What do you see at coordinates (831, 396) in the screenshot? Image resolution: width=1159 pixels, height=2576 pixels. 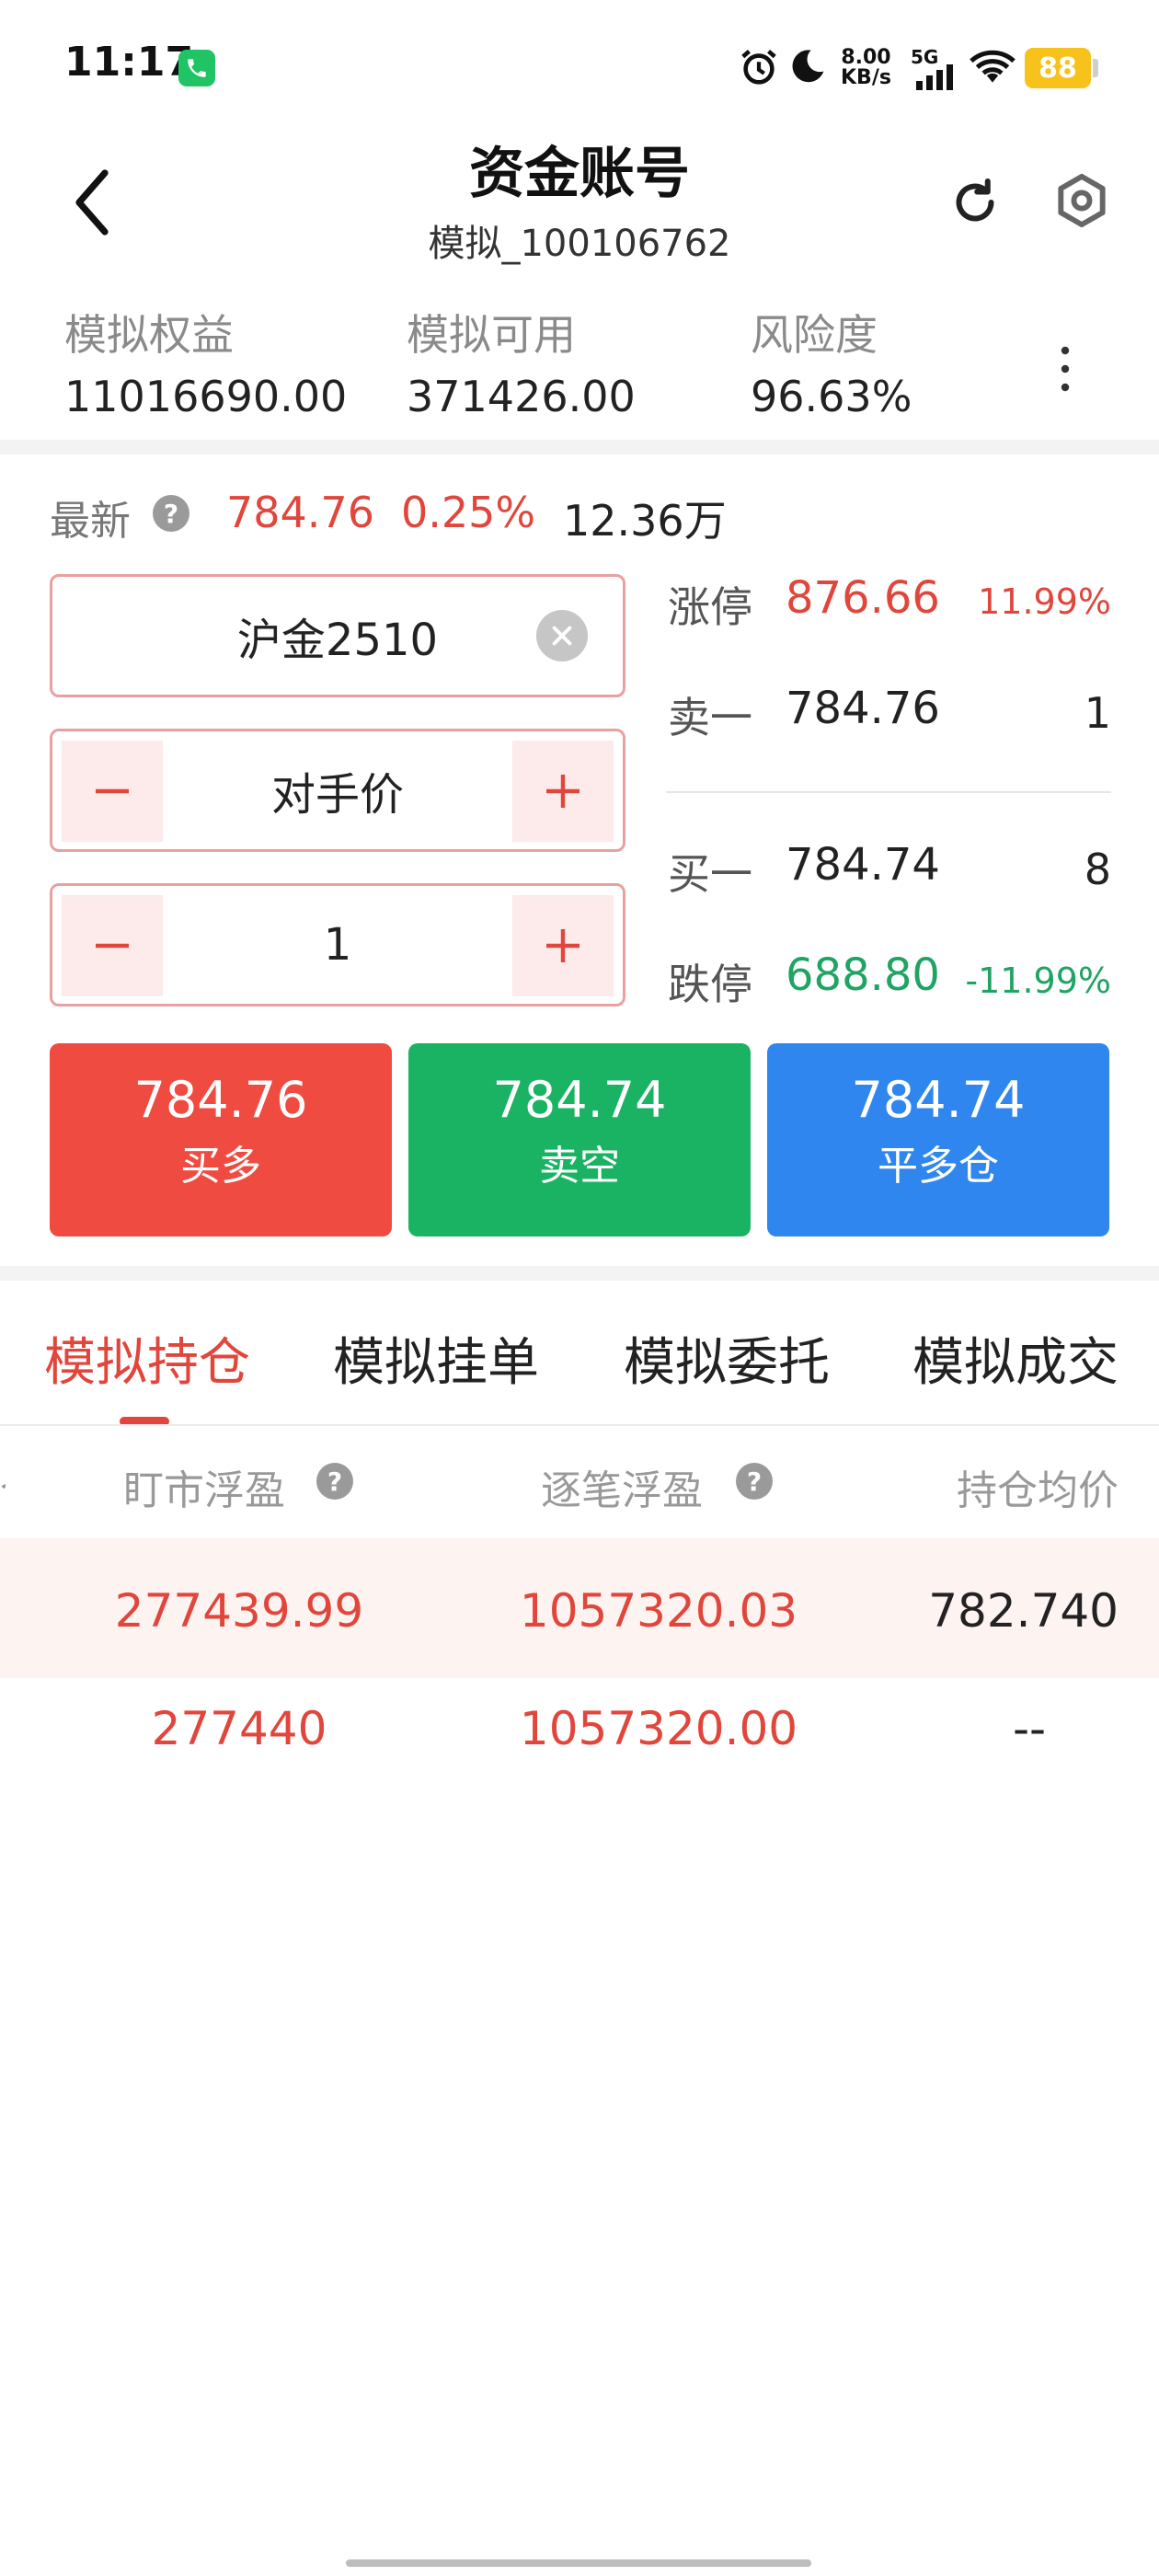 I see `risk-value: 96.63%` at bounding box center [831, 396].